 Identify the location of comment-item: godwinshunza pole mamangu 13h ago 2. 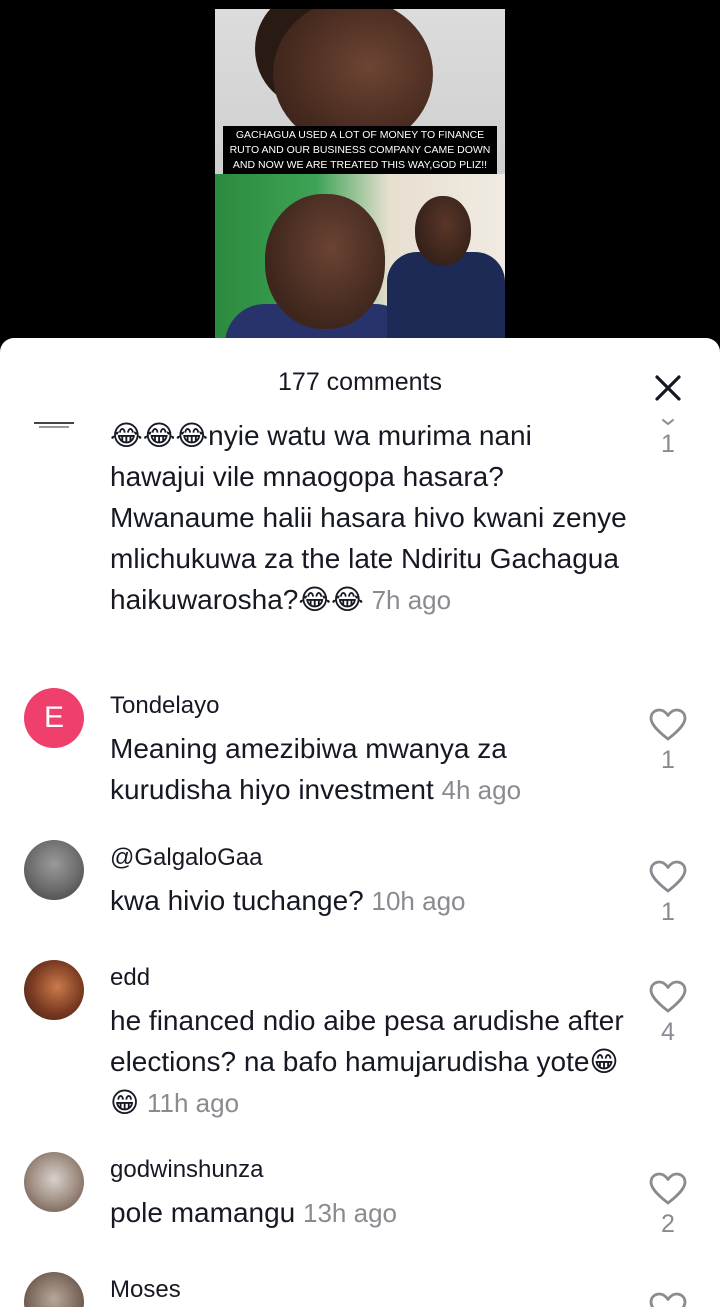
(360, 1207).